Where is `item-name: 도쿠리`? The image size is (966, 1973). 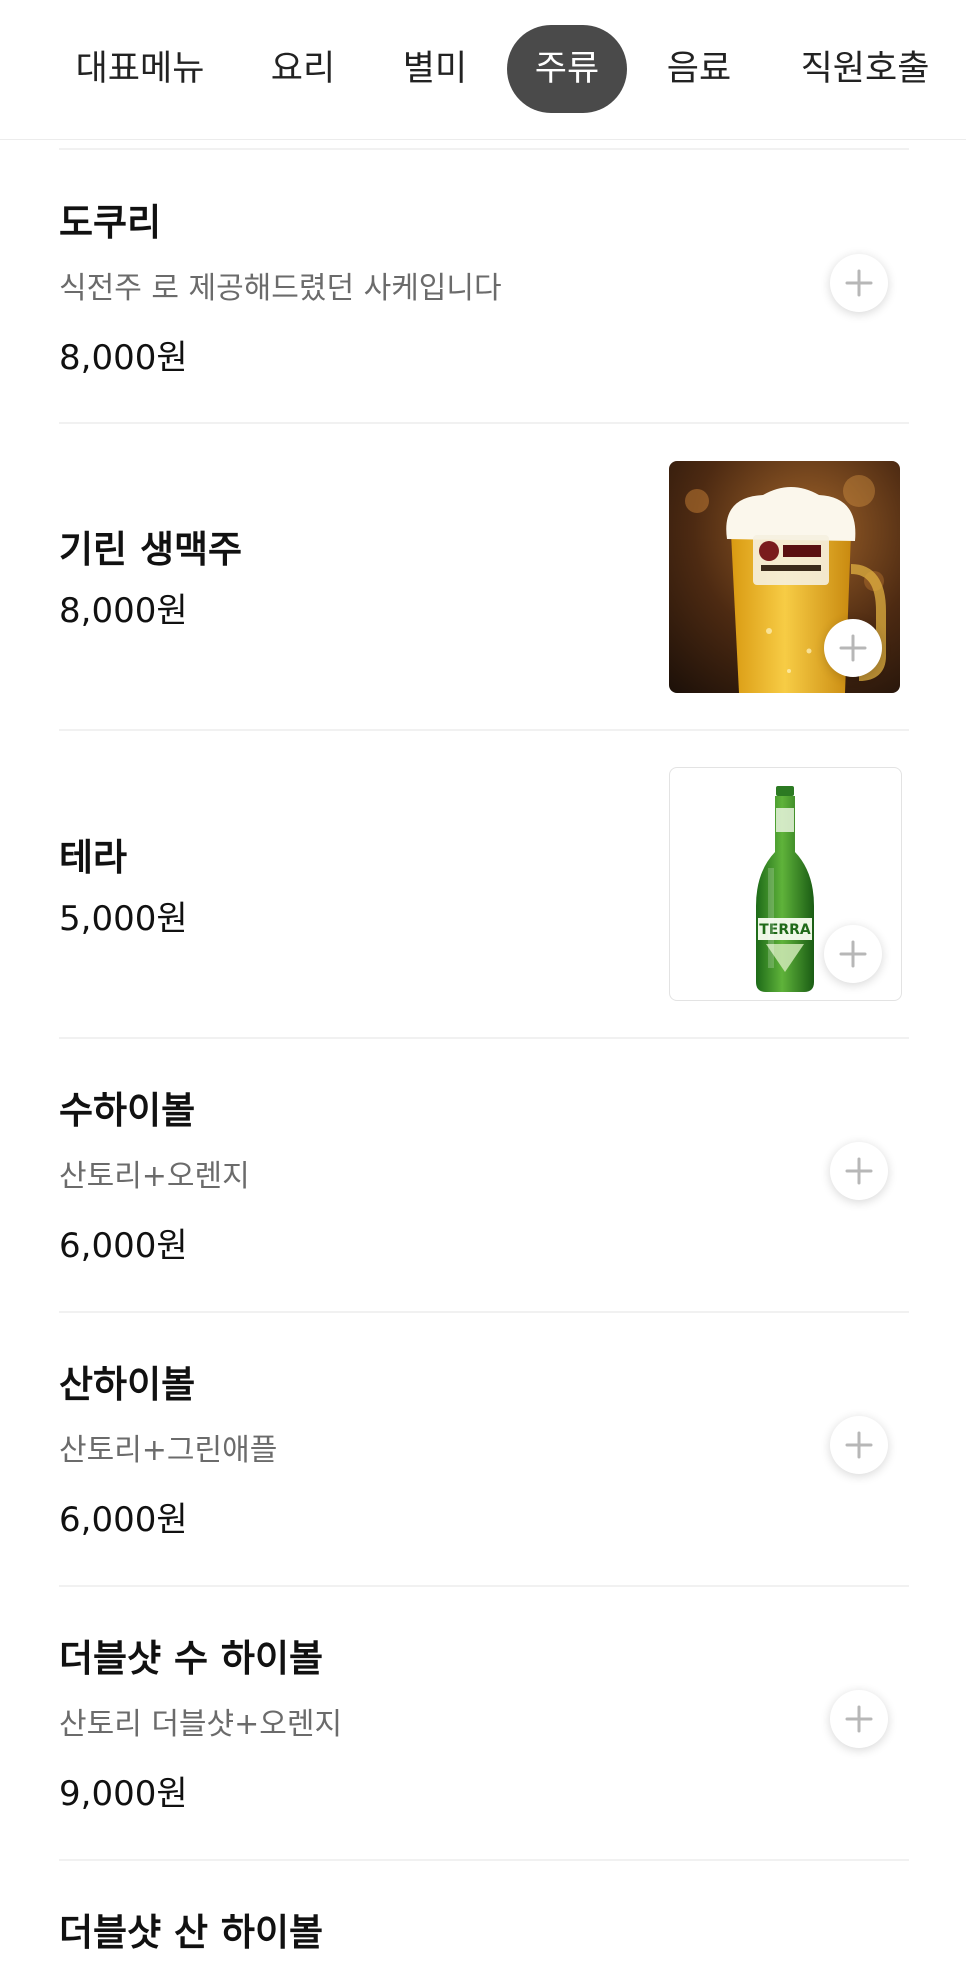 item-name: 도쿠리 is located at coordinates (110, 222).